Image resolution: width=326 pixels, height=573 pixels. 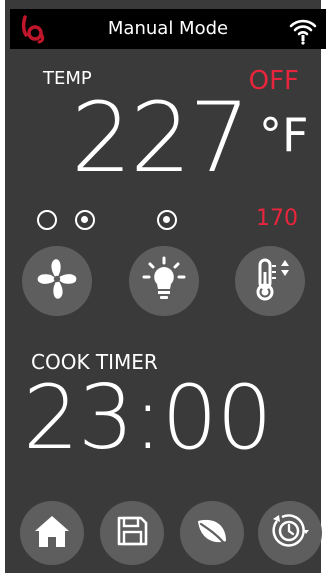 I want to click on header-bar: Manual Mode, so click(x=168, y=29).